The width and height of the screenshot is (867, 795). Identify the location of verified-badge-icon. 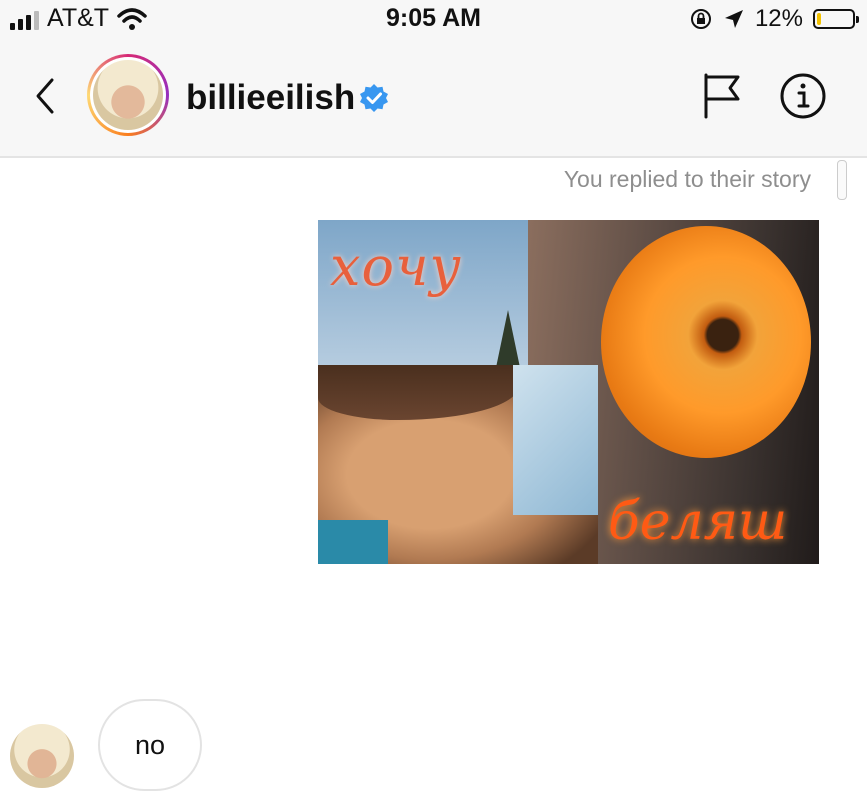
(374, 98).